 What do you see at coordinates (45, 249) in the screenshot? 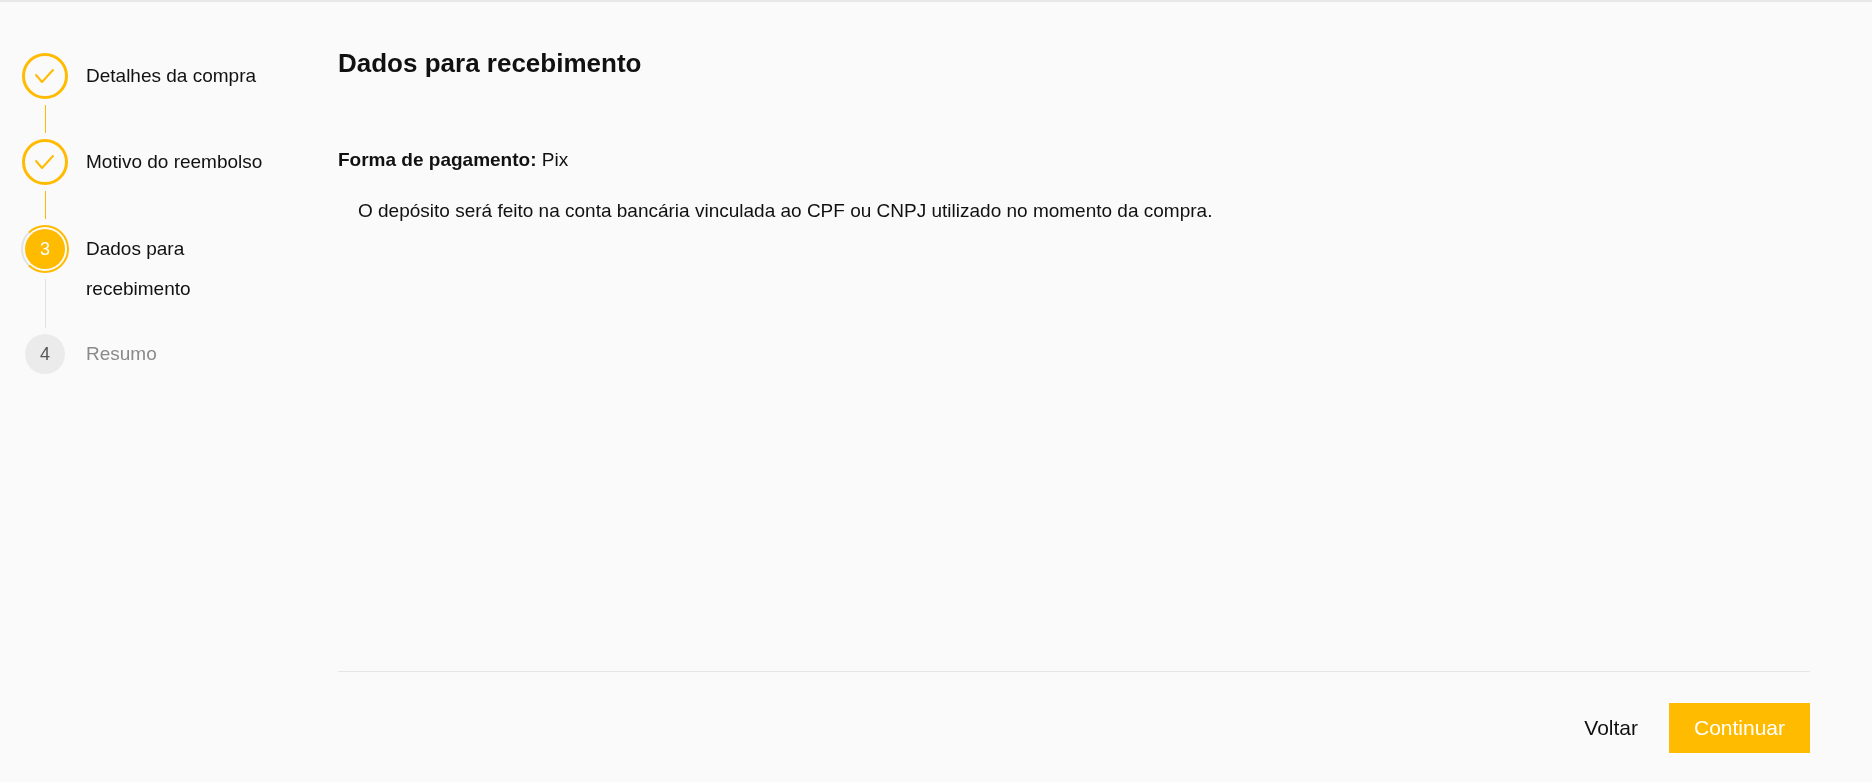
I see `step-number: 3` at bounding box center [45, 249].